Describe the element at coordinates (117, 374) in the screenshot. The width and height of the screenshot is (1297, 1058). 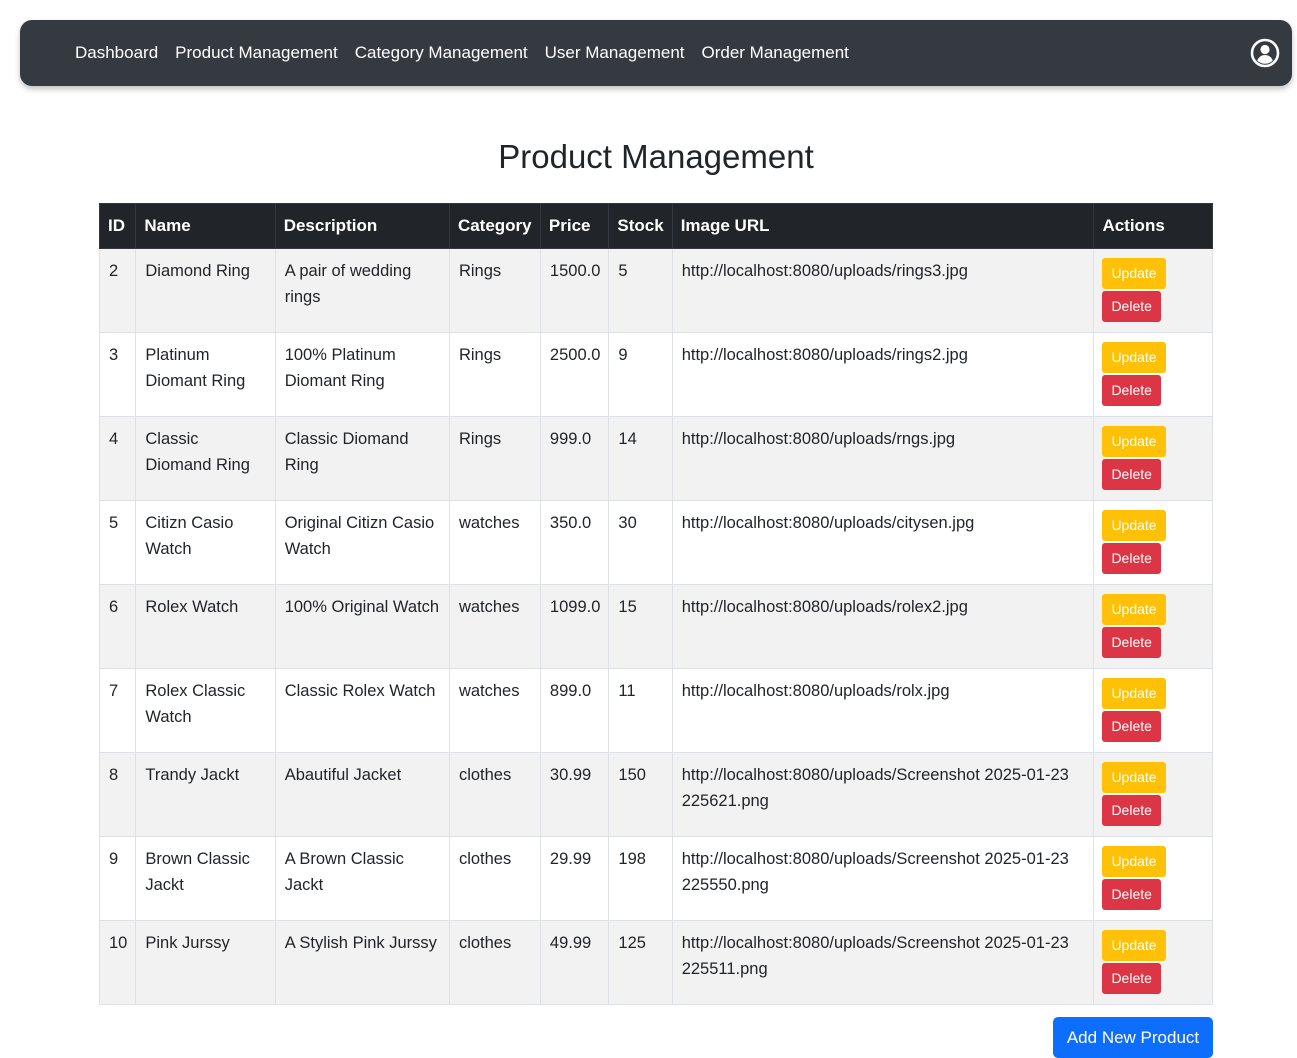
I see `cell-id: 3` at that location.